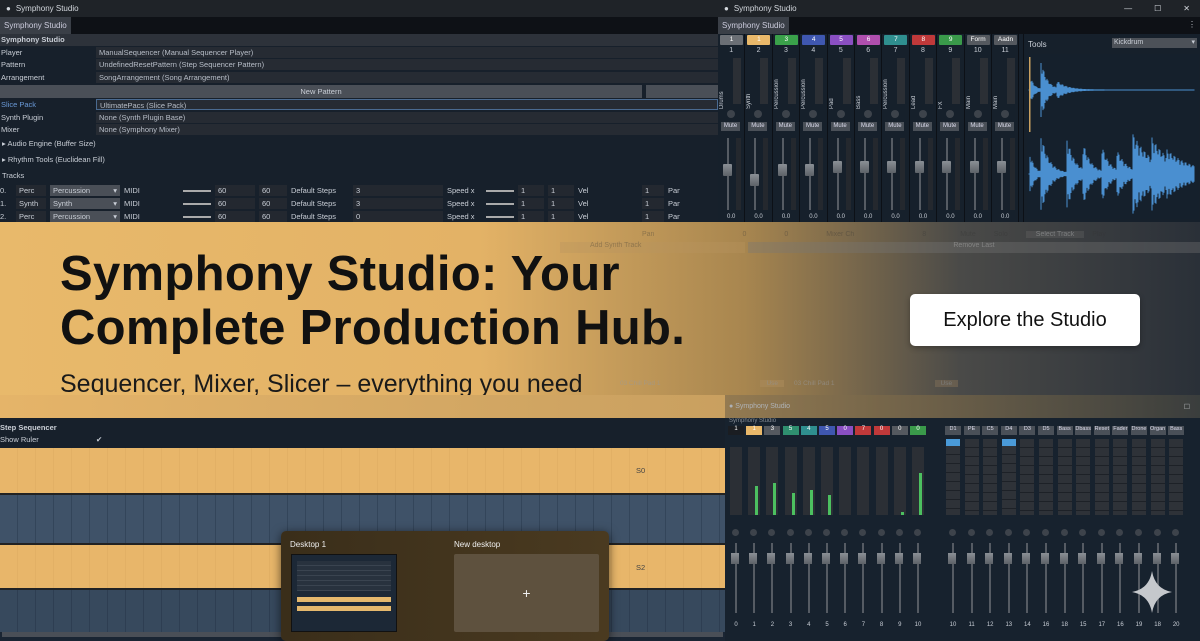 The image size is (1200, 641). What do you see at coordinates (1055, 234) in the screenshot?
I see `select-track-button: Select Track` at bounding box center [1055, 234].